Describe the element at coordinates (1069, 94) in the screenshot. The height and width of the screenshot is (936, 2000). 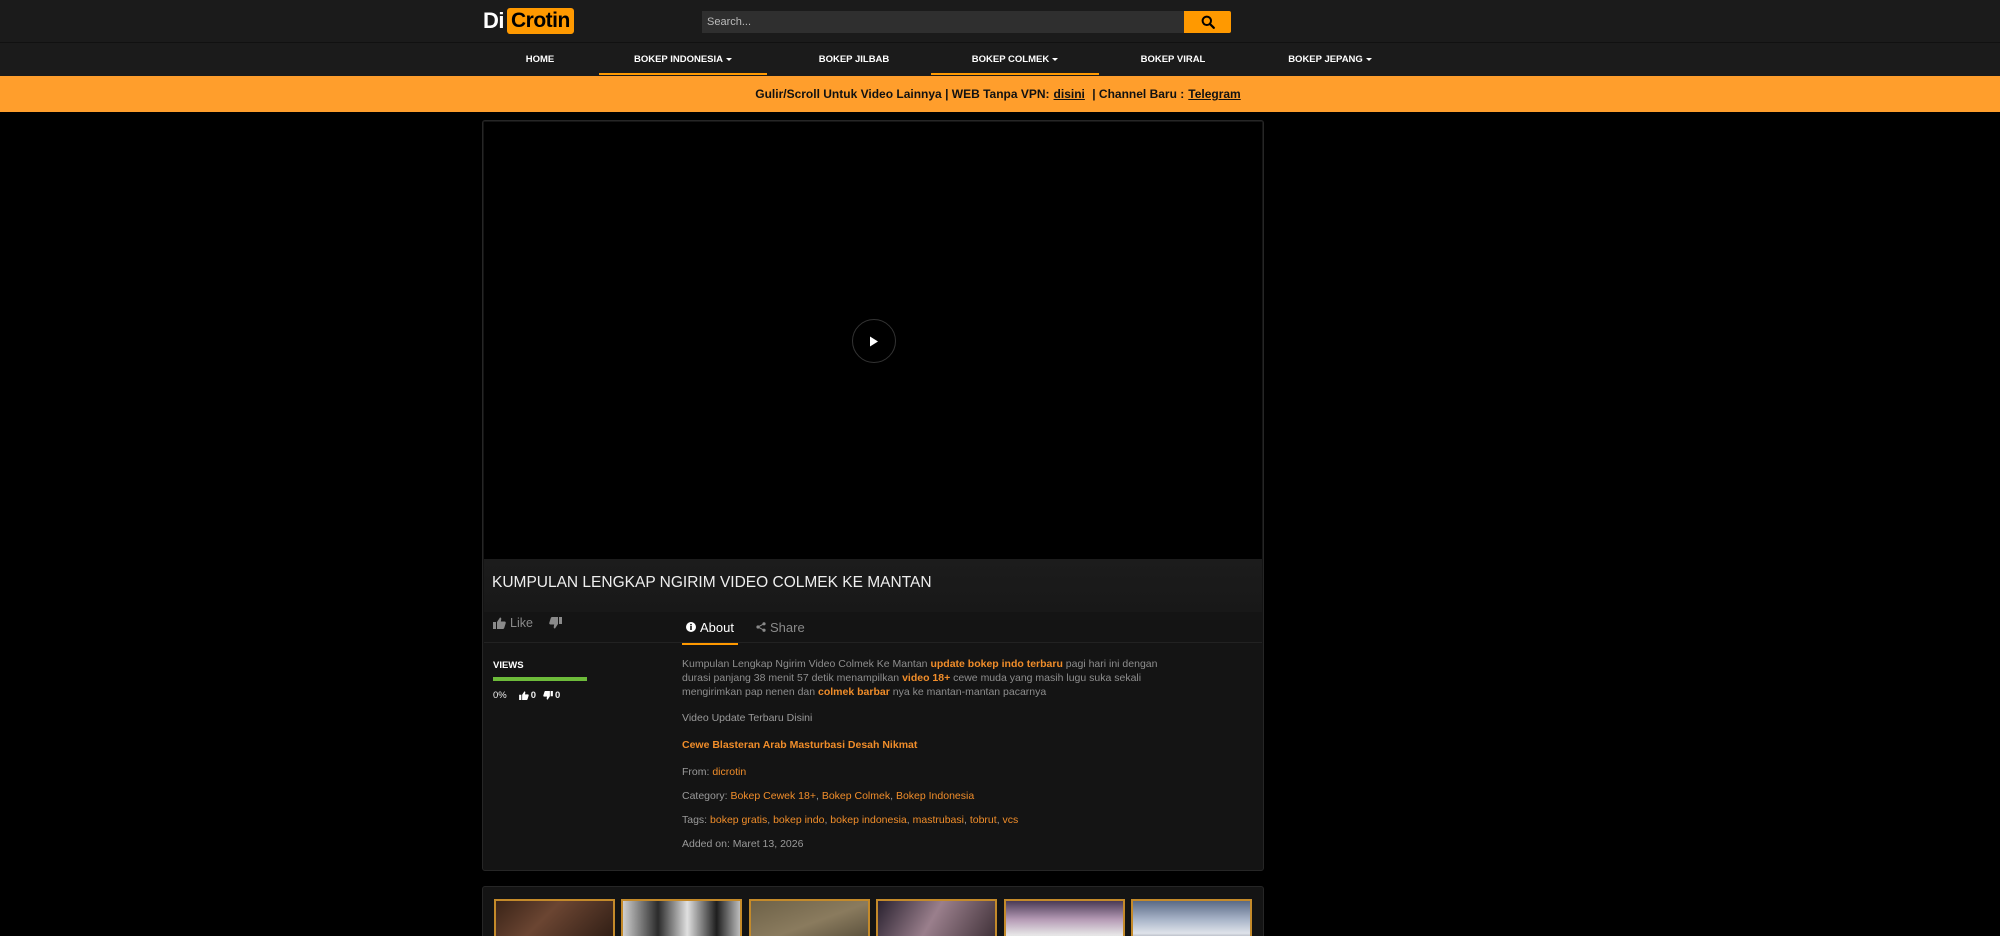
I see `banner-link-disini: disini` at that location.